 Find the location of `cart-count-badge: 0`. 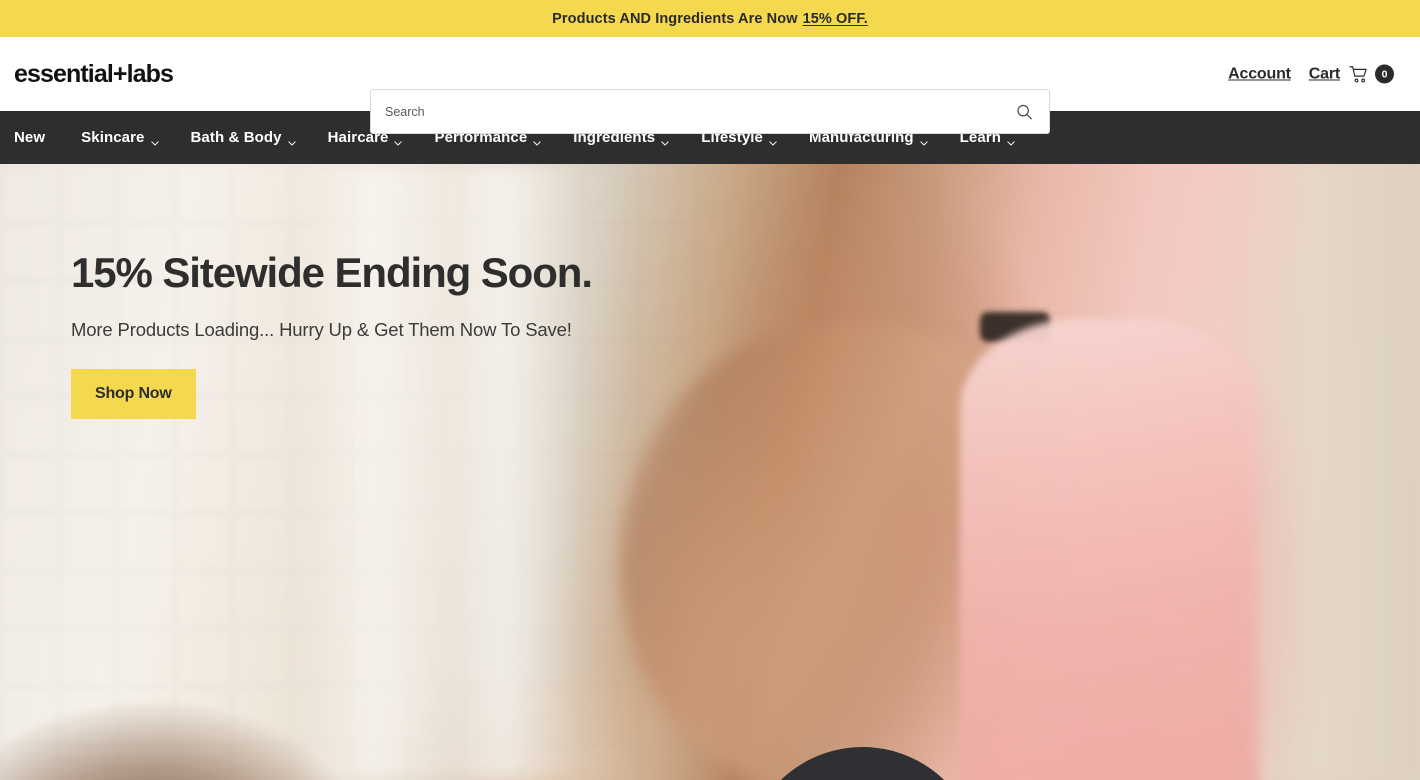

cart-count-badge: 0 is located at coordinates (1384, 74).